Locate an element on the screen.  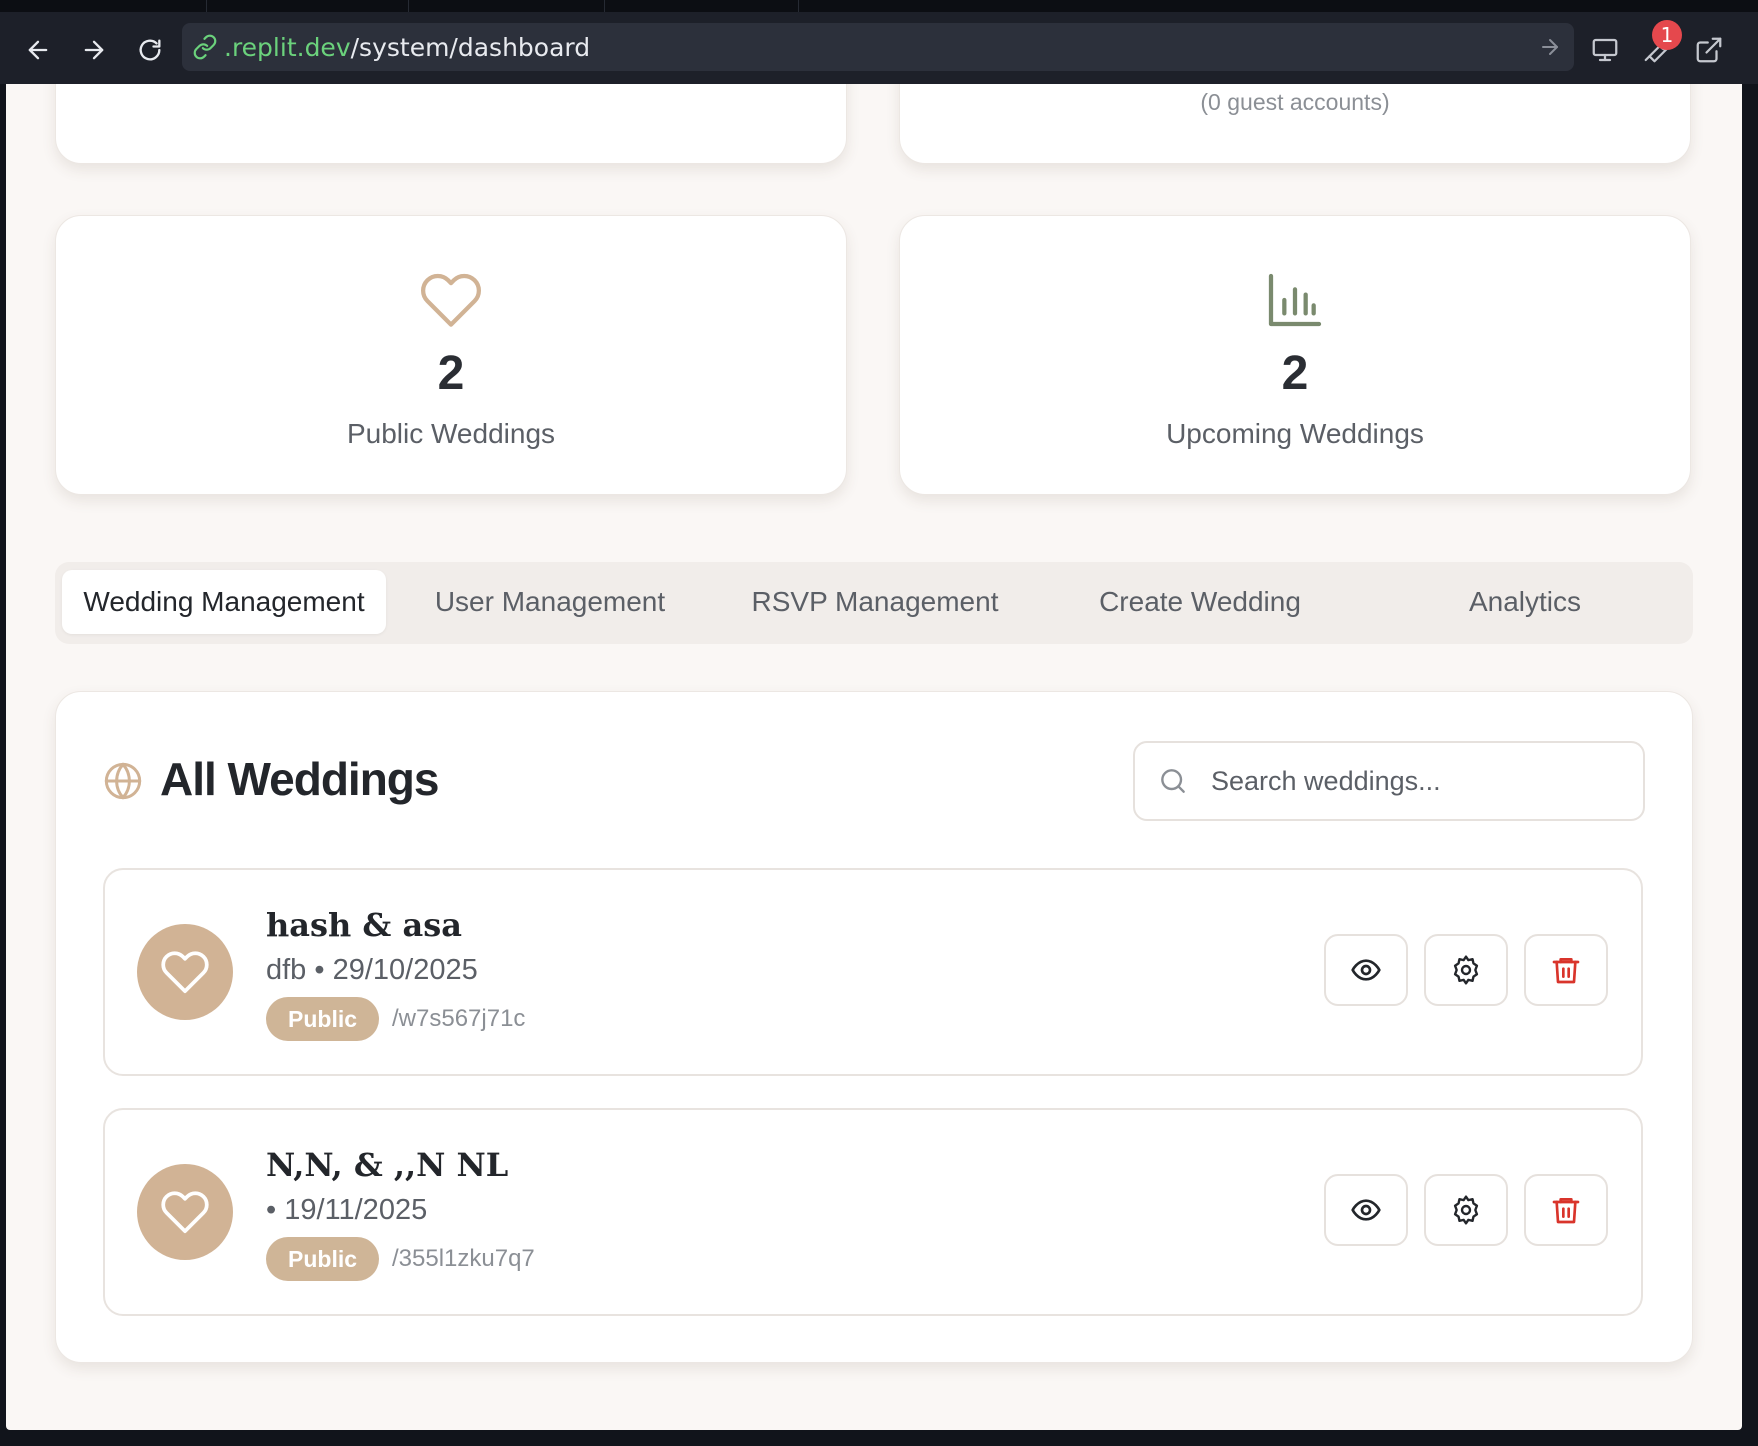
tab-wedding-management: Wedding Management is located at coordinates (224, 602).